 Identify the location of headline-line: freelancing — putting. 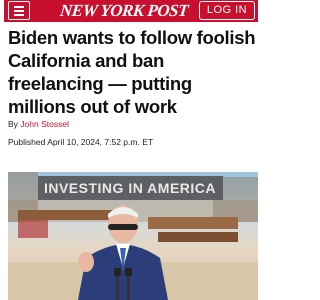
(100, 83).